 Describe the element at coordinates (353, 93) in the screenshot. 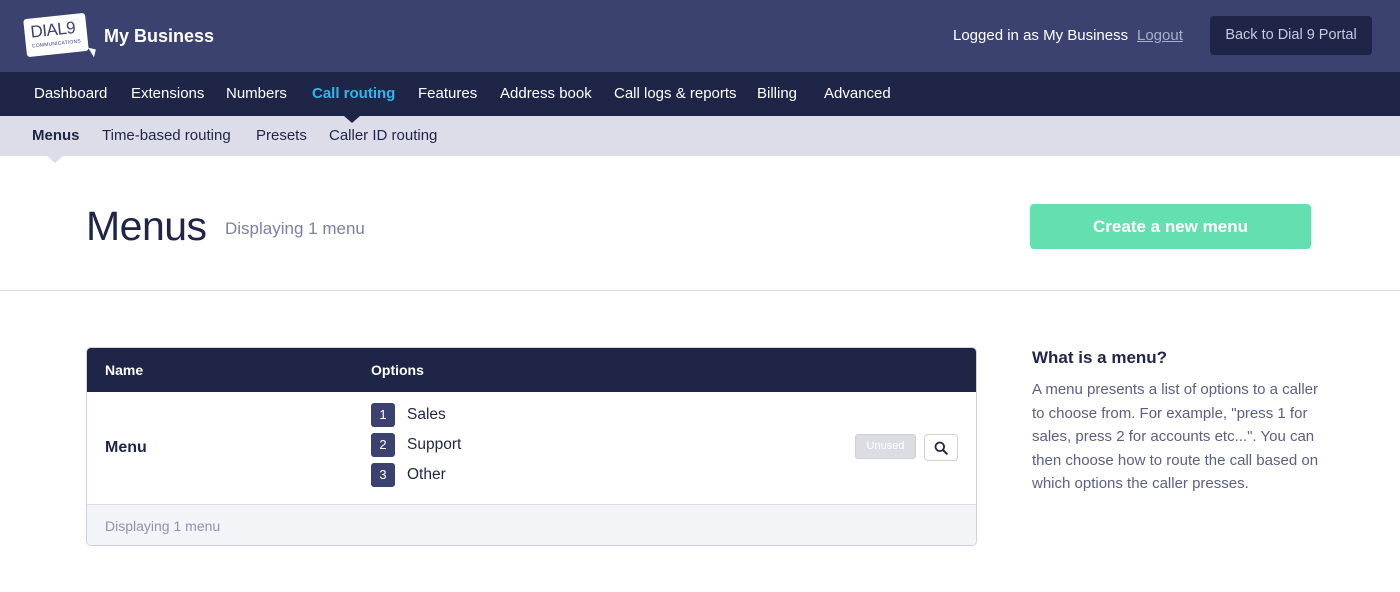

I see `nav-item-call-routing: Call routing` at that location.